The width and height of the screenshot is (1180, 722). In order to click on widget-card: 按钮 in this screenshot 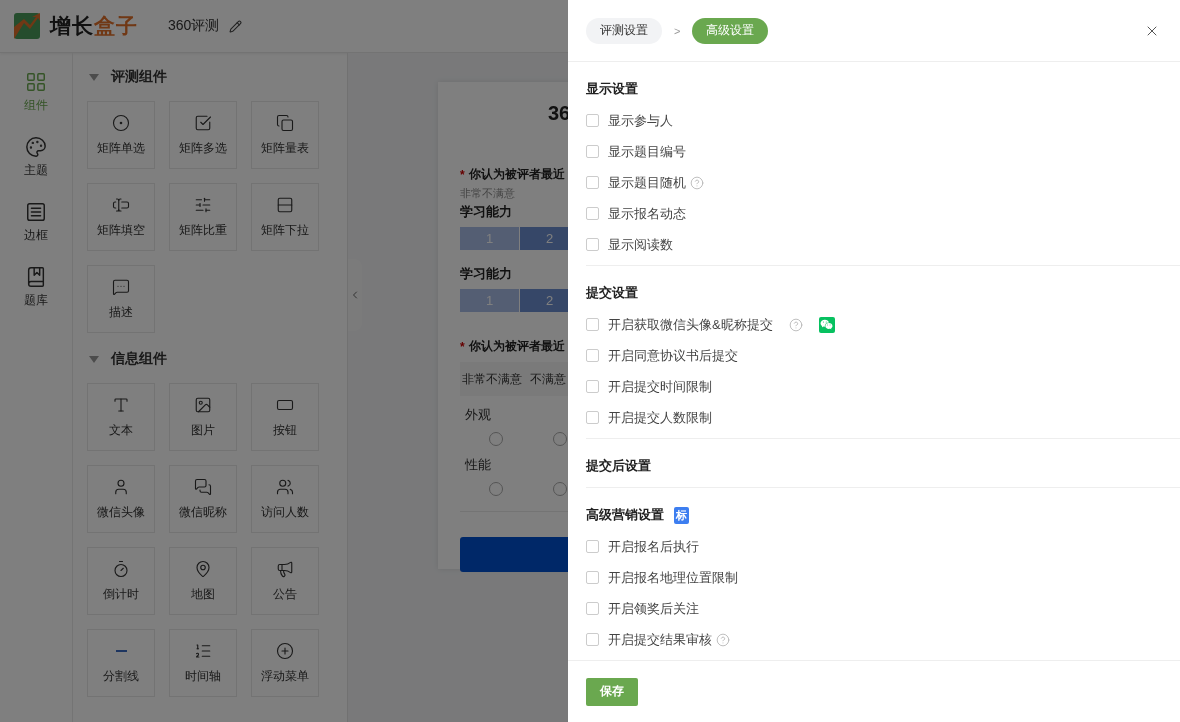, I will do `click(285, 417)`.